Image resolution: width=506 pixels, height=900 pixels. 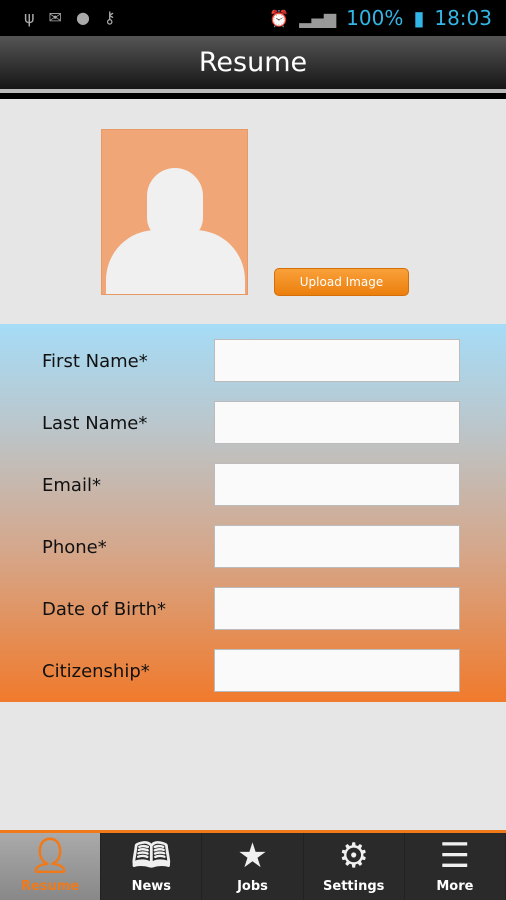 I want to click on tab-jobs: ★ Jobs, so click(x=253, y=866).